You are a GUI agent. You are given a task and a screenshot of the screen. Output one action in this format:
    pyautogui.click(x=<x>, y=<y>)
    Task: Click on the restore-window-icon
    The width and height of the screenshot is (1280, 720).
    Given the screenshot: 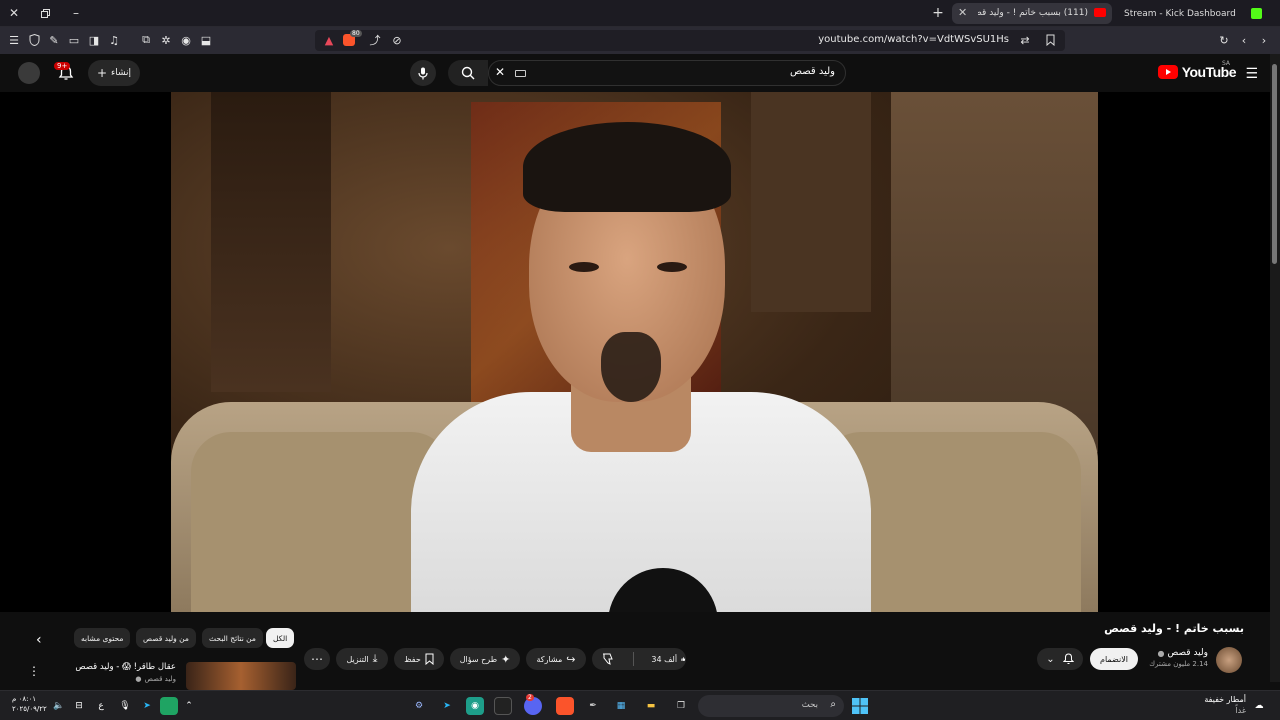 What is the action you would take?
    pyautogui.click(x=45, y=13)
    